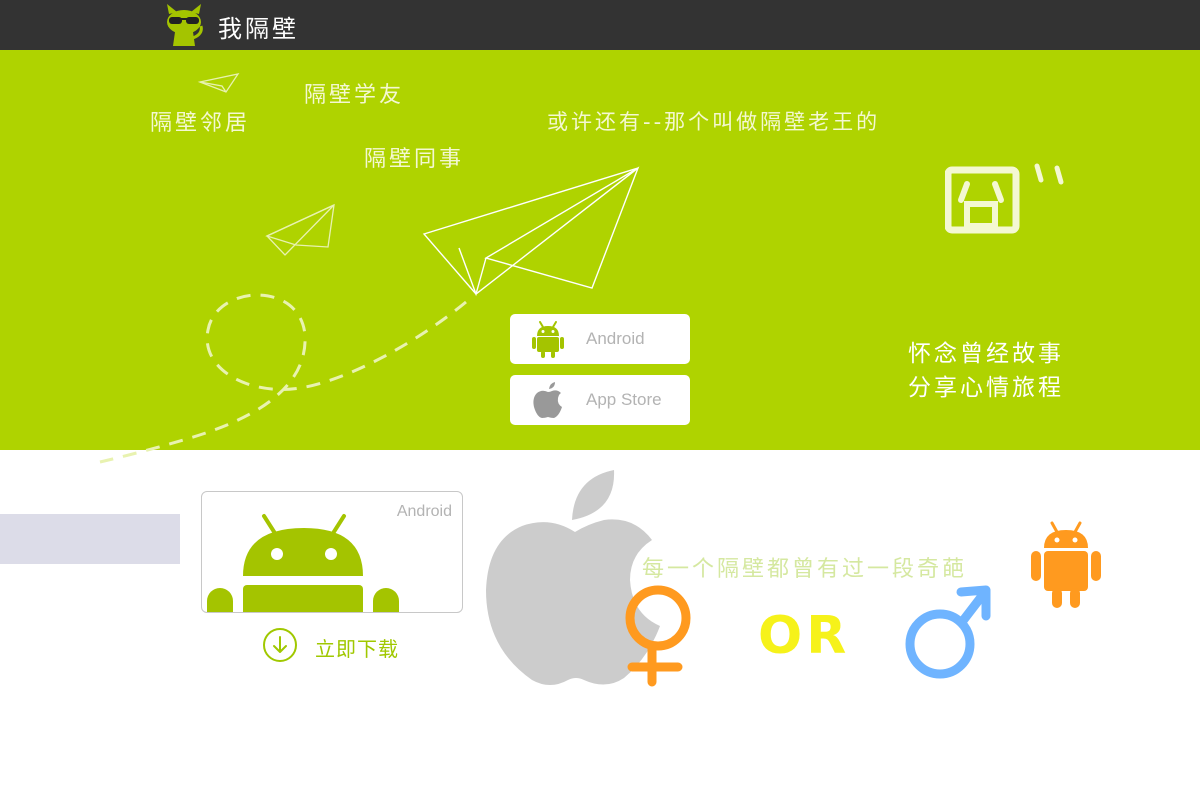 This screenshot has width=1200, height=800. Describe the element at coordinates (184, 25) in the screenshot. I see `cat-sunglasses-logo-icon` at that location.